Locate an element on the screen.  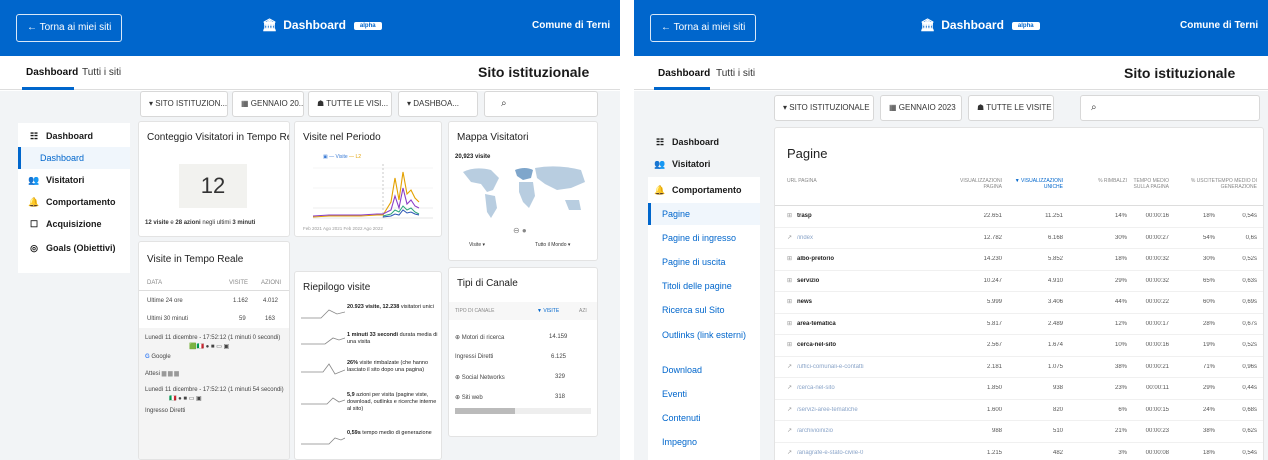
metric-cell: 00:00:27 is located at coordinates (1157, 237).